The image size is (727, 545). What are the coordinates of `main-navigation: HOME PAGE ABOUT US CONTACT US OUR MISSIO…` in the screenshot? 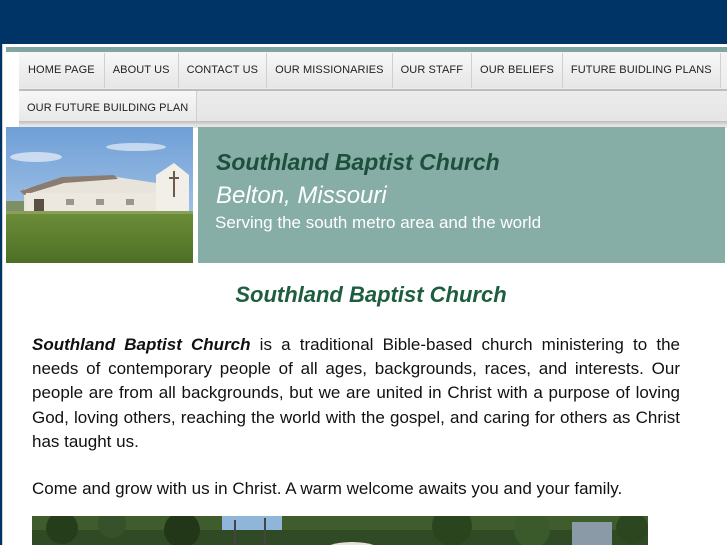 It's located at (373, 90).